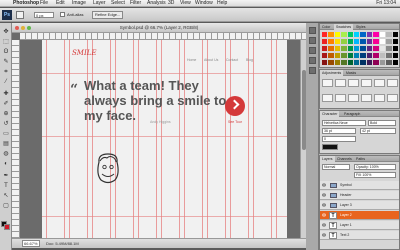 The height and width of the screenshot is (250, 400). Describe the element at coordinates (6, 154) in the screenshot. I see `blur-tool-icon: ◍` at that location.